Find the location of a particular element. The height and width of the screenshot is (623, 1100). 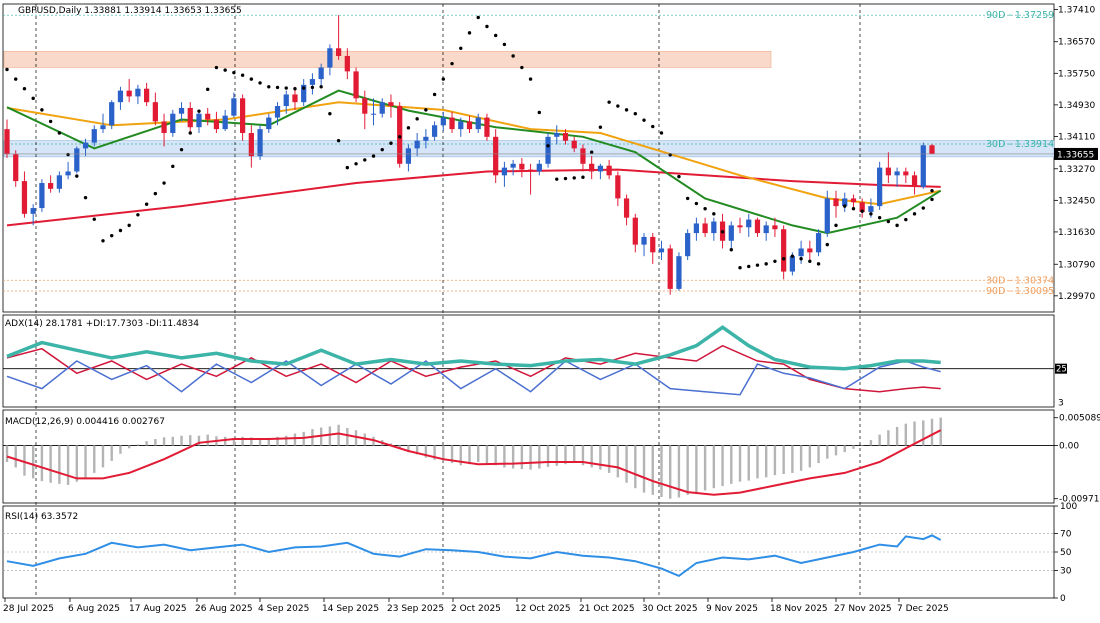

price-tick-label: 1.31630 is located at coordinates (1076, 233).